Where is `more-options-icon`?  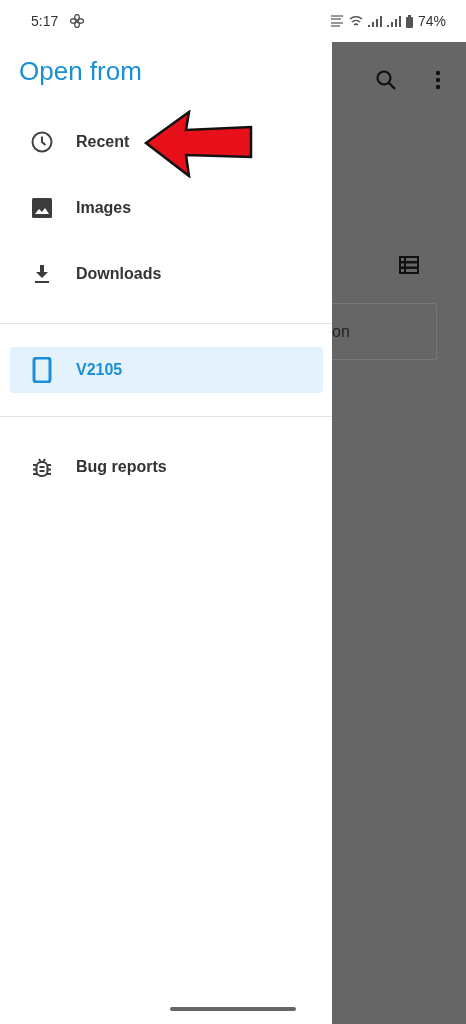
more-options-icon is located at coordinates (438, 80).